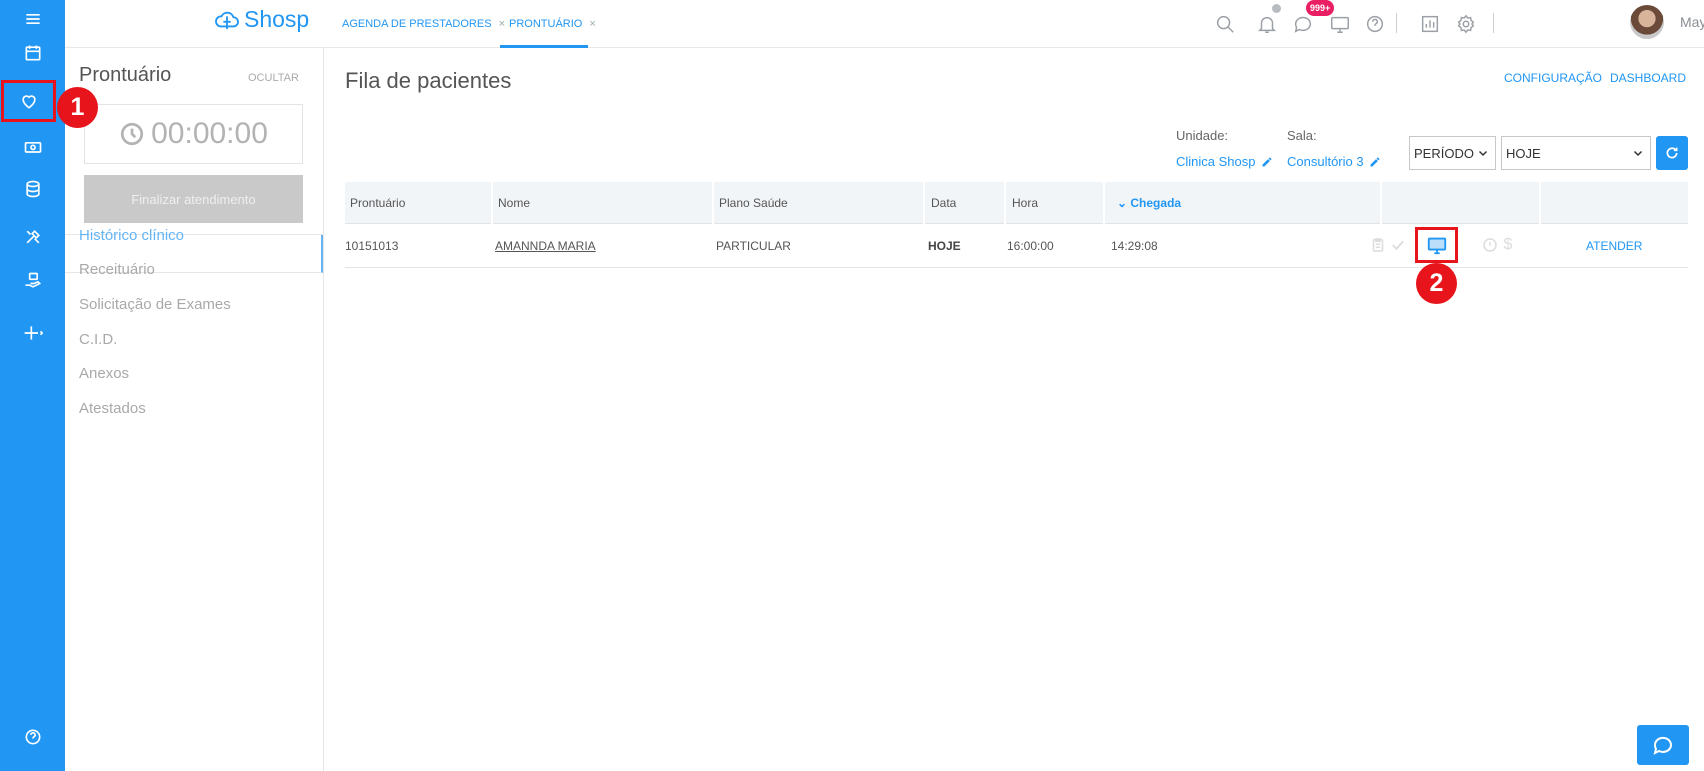 This screenshot has width=1704, height=771. Describe the element at coordinates (1202, 135) in the screenshot. I see `unit-label: Unidade:` at that location.